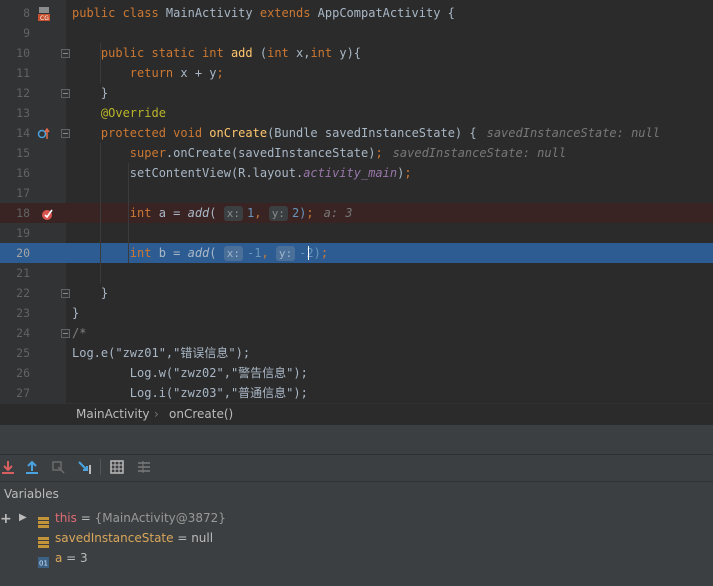 This screenshot has width=713, height=586. Describe the element at coordinates (356, 373) in the screenshot. I see `code-line: 26 Log.w("zwz02","警告信息");` at that location.